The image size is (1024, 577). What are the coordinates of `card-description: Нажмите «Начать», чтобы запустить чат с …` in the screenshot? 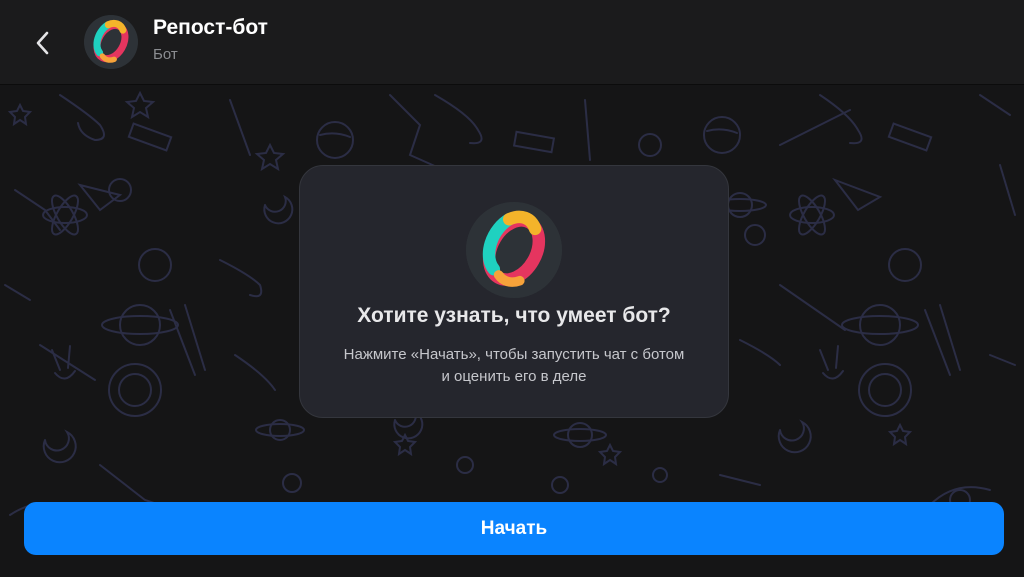 It's located at (514, 366).